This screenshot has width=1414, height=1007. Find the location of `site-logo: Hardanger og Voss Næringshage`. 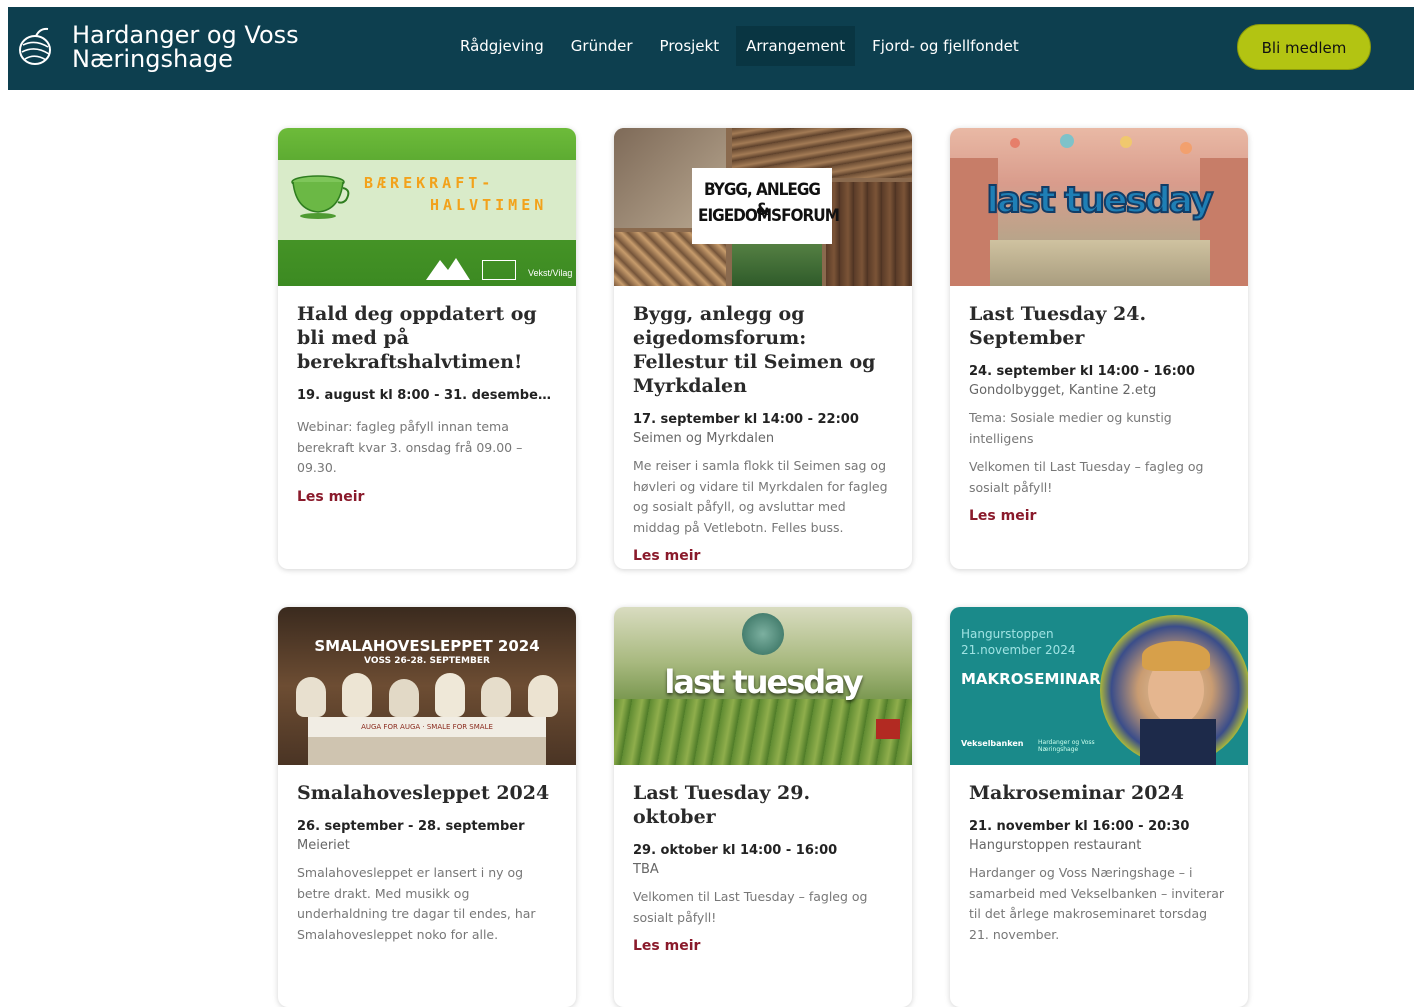

site-logo: Hardanger og Voss Næringshage is located at coordinates (158, 47).